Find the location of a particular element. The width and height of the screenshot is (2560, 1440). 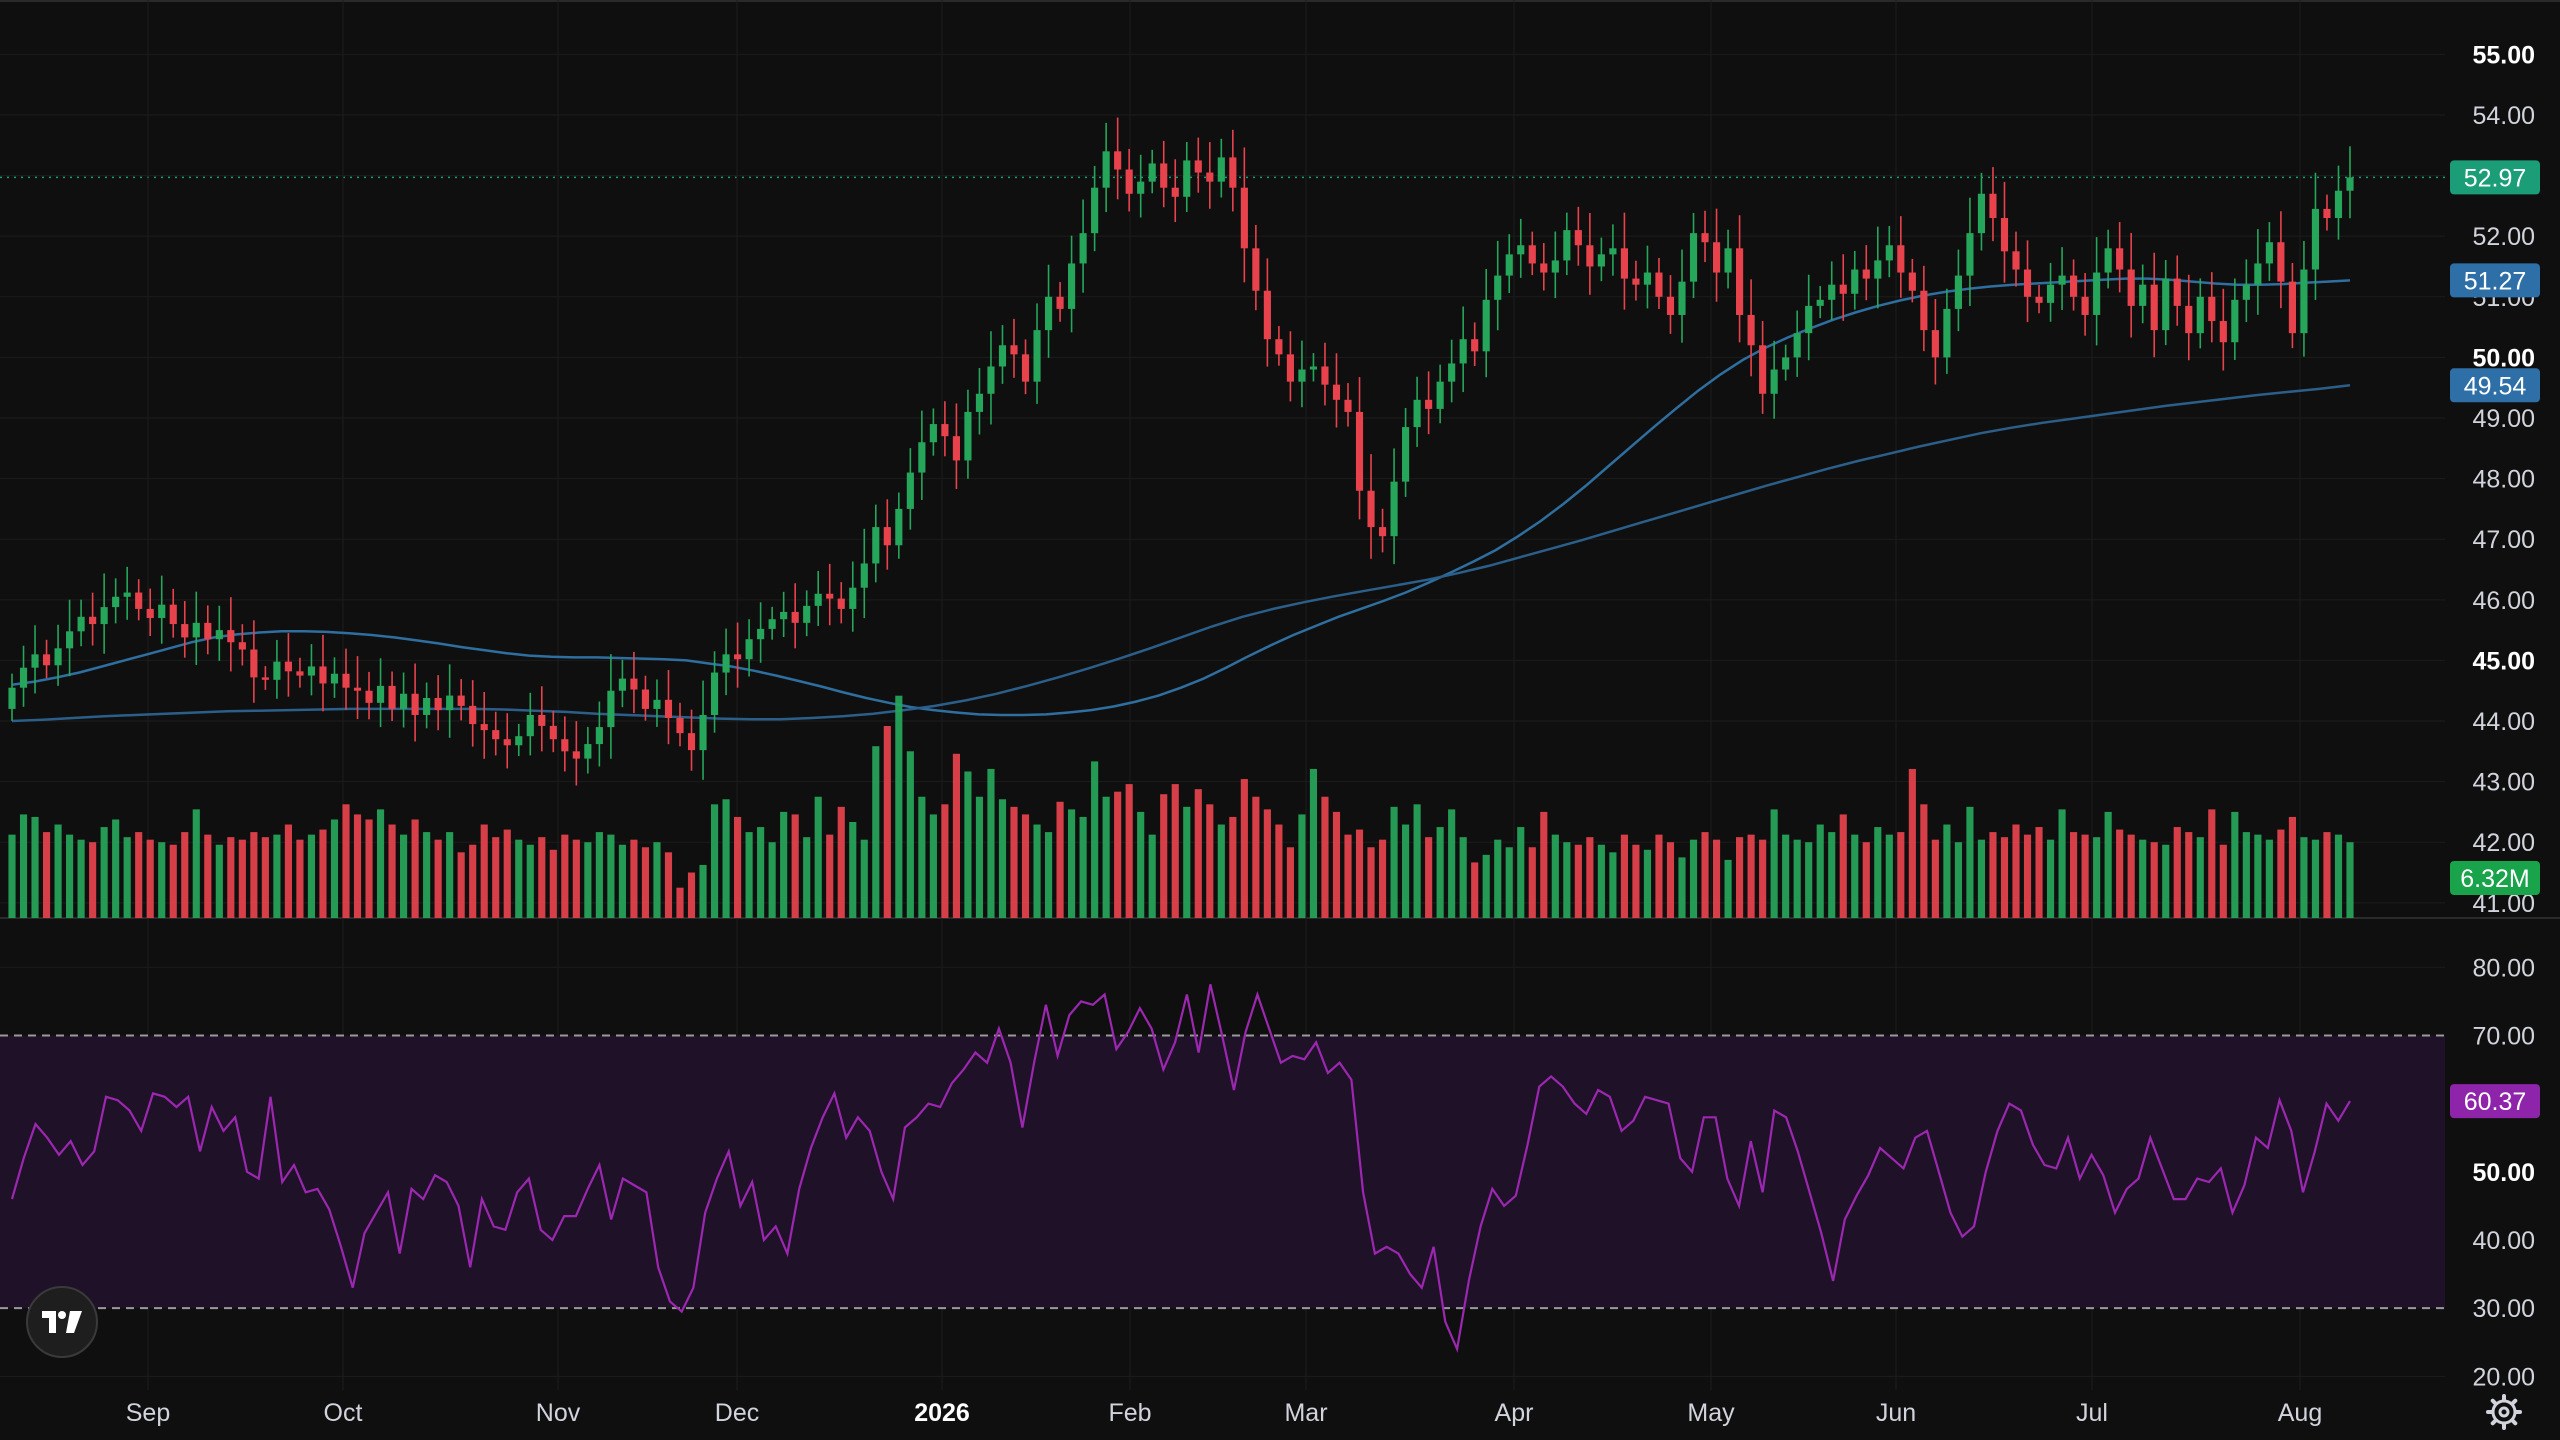

tradingview-logo-icon is located at coordinates (62, 1322).